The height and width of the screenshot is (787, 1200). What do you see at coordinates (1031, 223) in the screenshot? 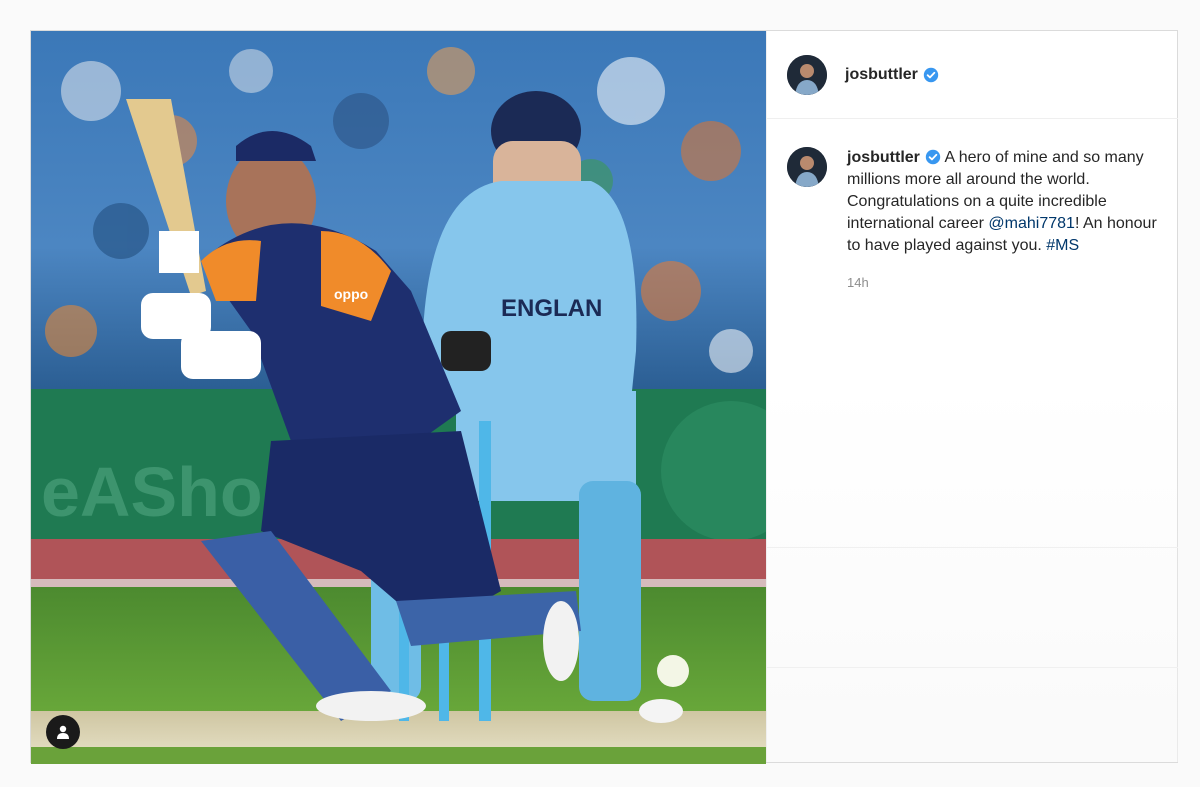
I see `caption-mention-link: @mahi7781` at bounding box center [1031, 223].